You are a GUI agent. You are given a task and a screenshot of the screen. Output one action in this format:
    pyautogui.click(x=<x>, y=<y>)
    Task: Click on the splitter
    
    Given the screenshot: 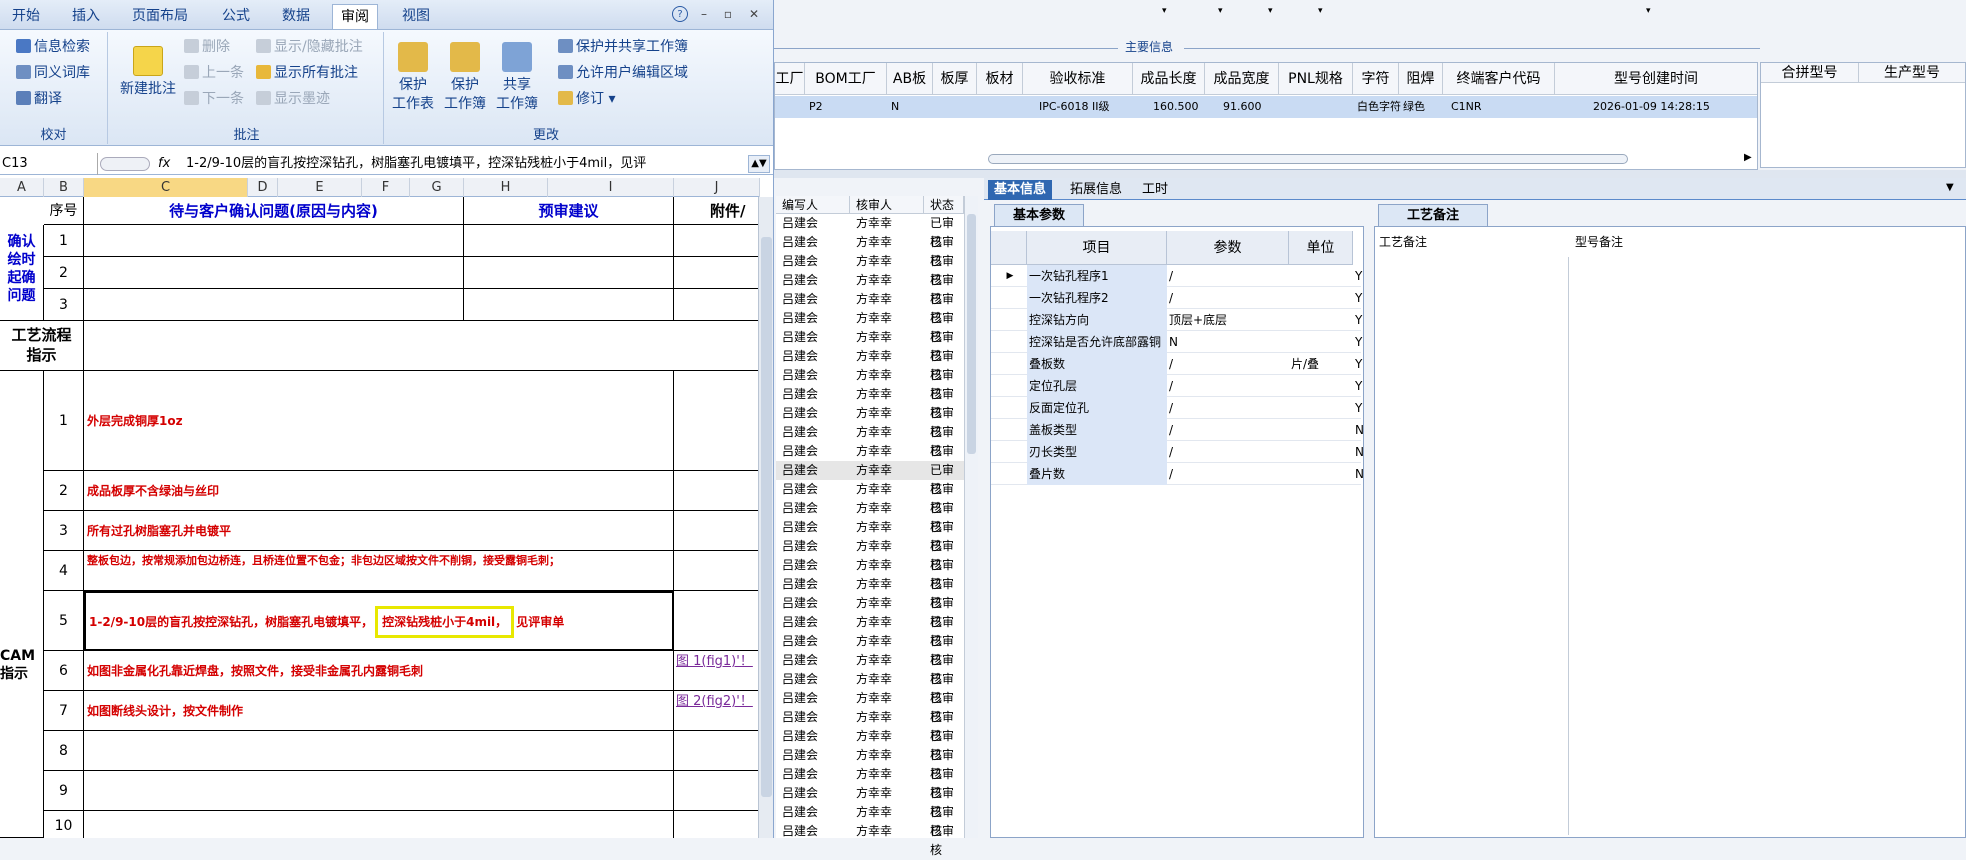 What is the action you would take?
    pyautogui.click(x=1370, y=174)
    